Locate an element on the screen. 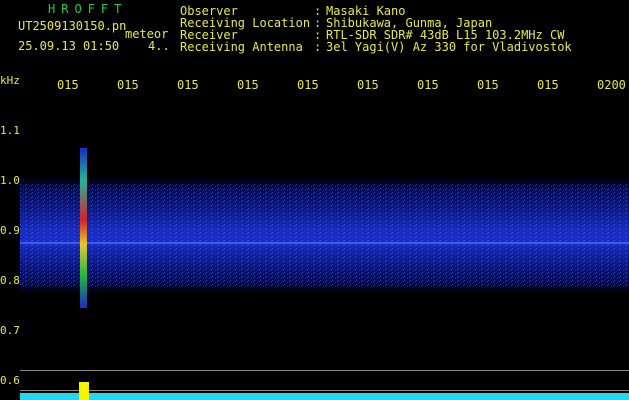 The height and width of the screenshot is (400, 629). info-label-antenna: Receiving Antenna is located at coordinates (241, 47).